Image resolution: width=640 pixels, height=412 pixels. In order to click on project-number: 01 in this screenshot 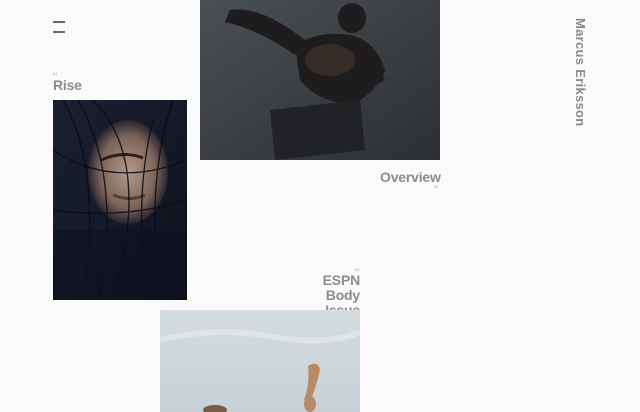, I will do `click(55, 73)`.